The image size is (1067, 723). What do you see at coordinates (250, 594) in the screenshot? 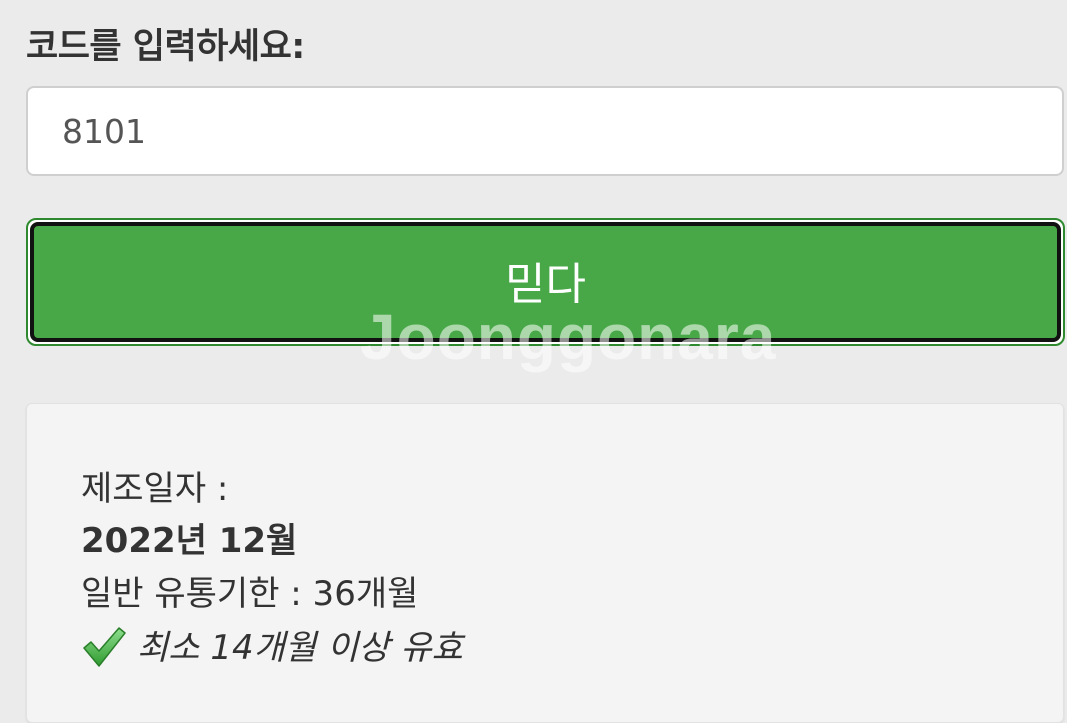
I see `shelf-life-text: 일반 유통기한 : 36개월` at bounding box center [250, 594].